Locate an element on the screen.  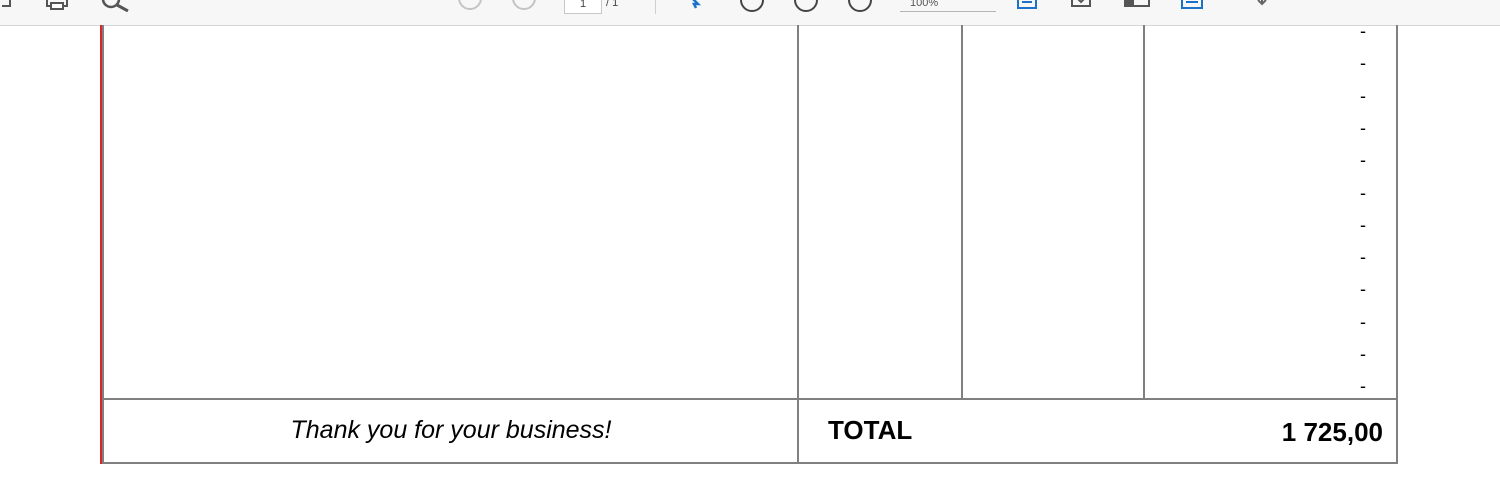
table-border-bottom is located at coordinates (750, 463).